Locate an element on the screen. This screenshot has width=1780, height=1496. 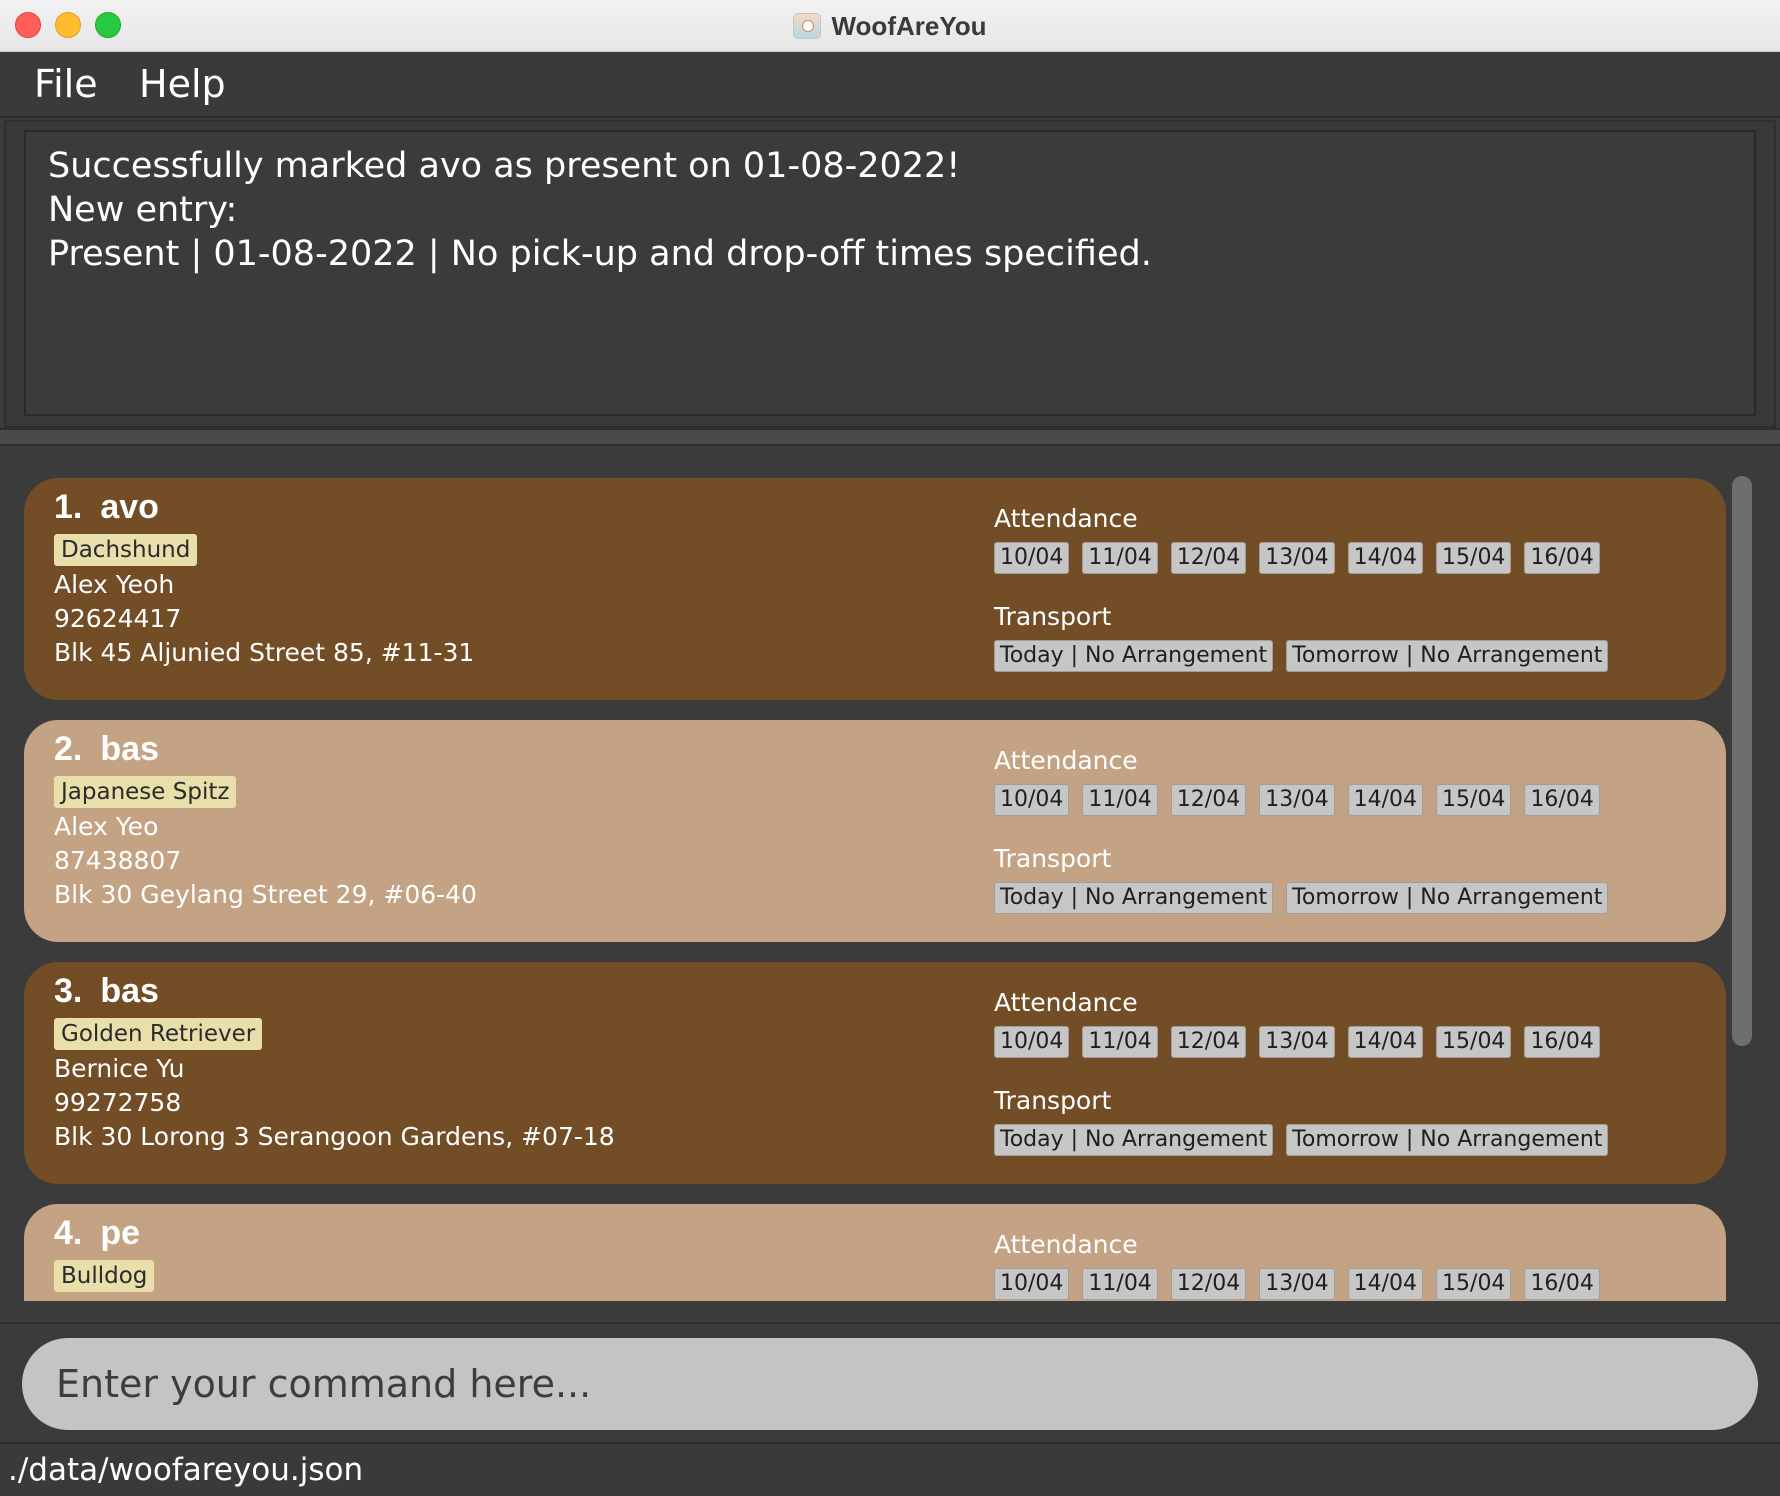
pet-name: avo is located at coordinates (129, 507).